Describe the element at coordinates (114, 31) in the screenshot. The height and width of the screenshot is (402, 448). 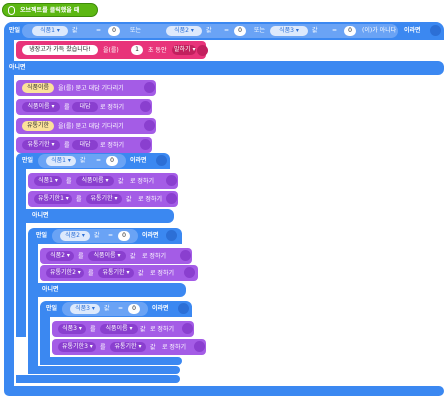
I see `zero1-input: 0` at that location.